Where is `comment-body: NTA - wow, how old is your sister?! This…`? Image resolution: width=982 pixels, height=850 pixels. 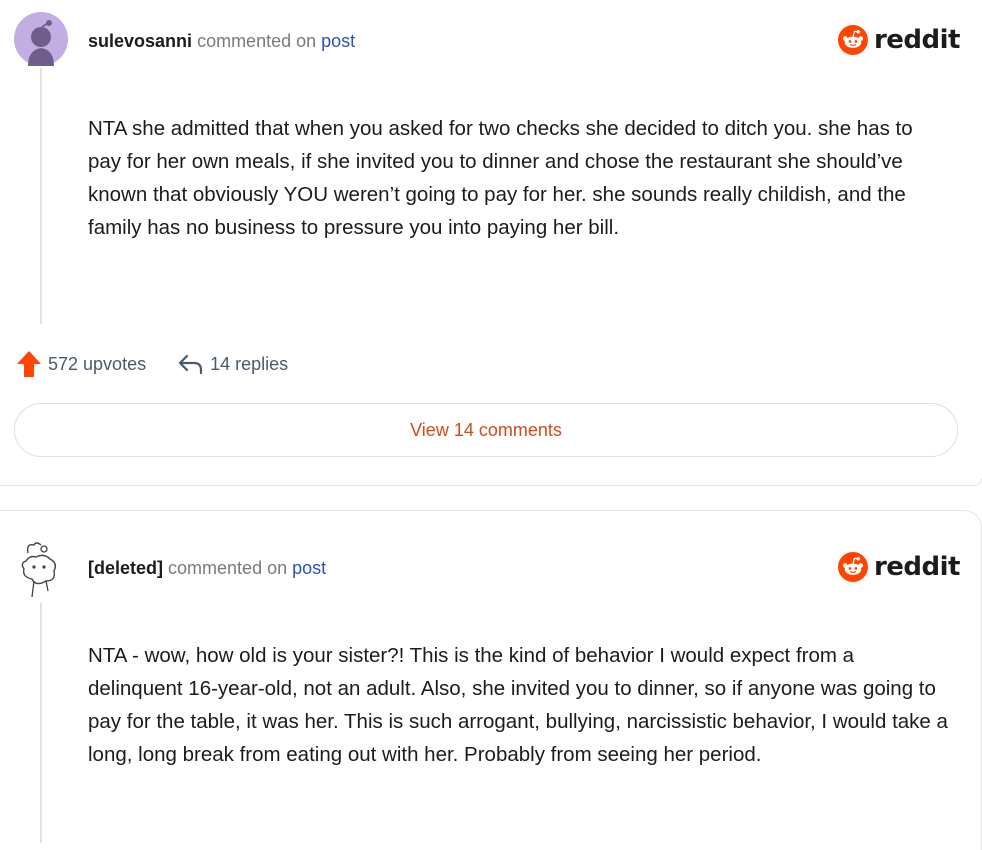 comment-body: NTA - wow, how old is your sister?! This… is located at coordinates (518, 705).